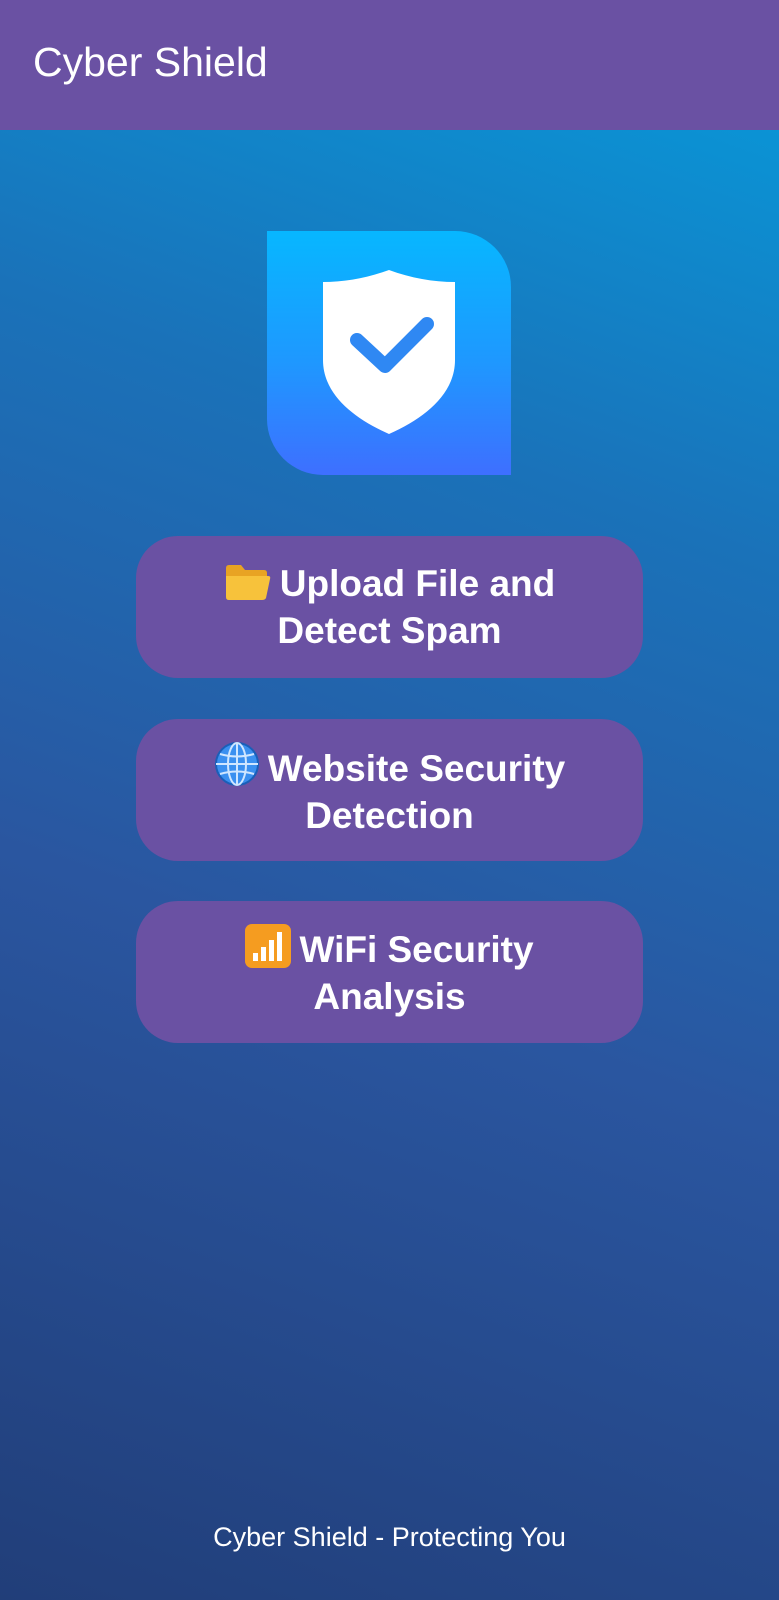 The width and height of the screenshot is (779, 1600). I want to click on website-security-detection-button: Website Security Detection, so click(389, 790).